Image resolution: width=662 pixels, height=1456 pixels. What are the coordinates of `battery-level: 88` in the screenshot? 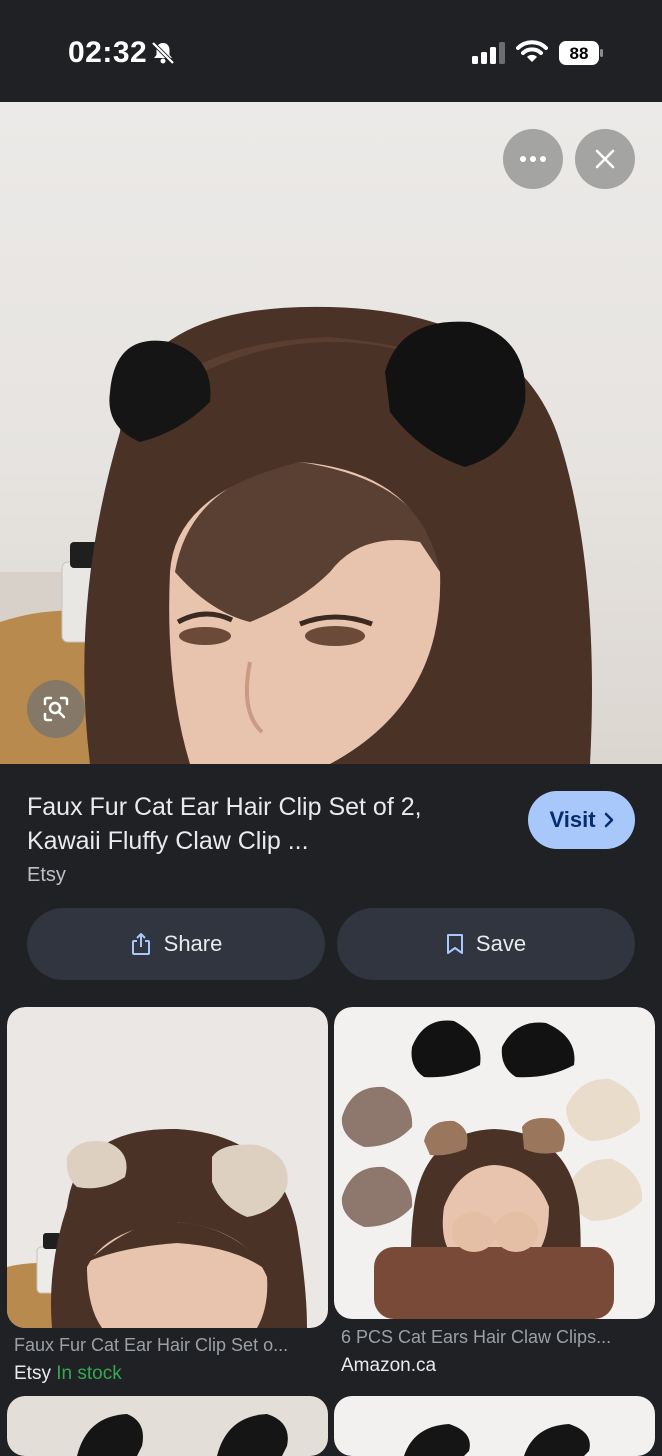 It's located at (579, 53).